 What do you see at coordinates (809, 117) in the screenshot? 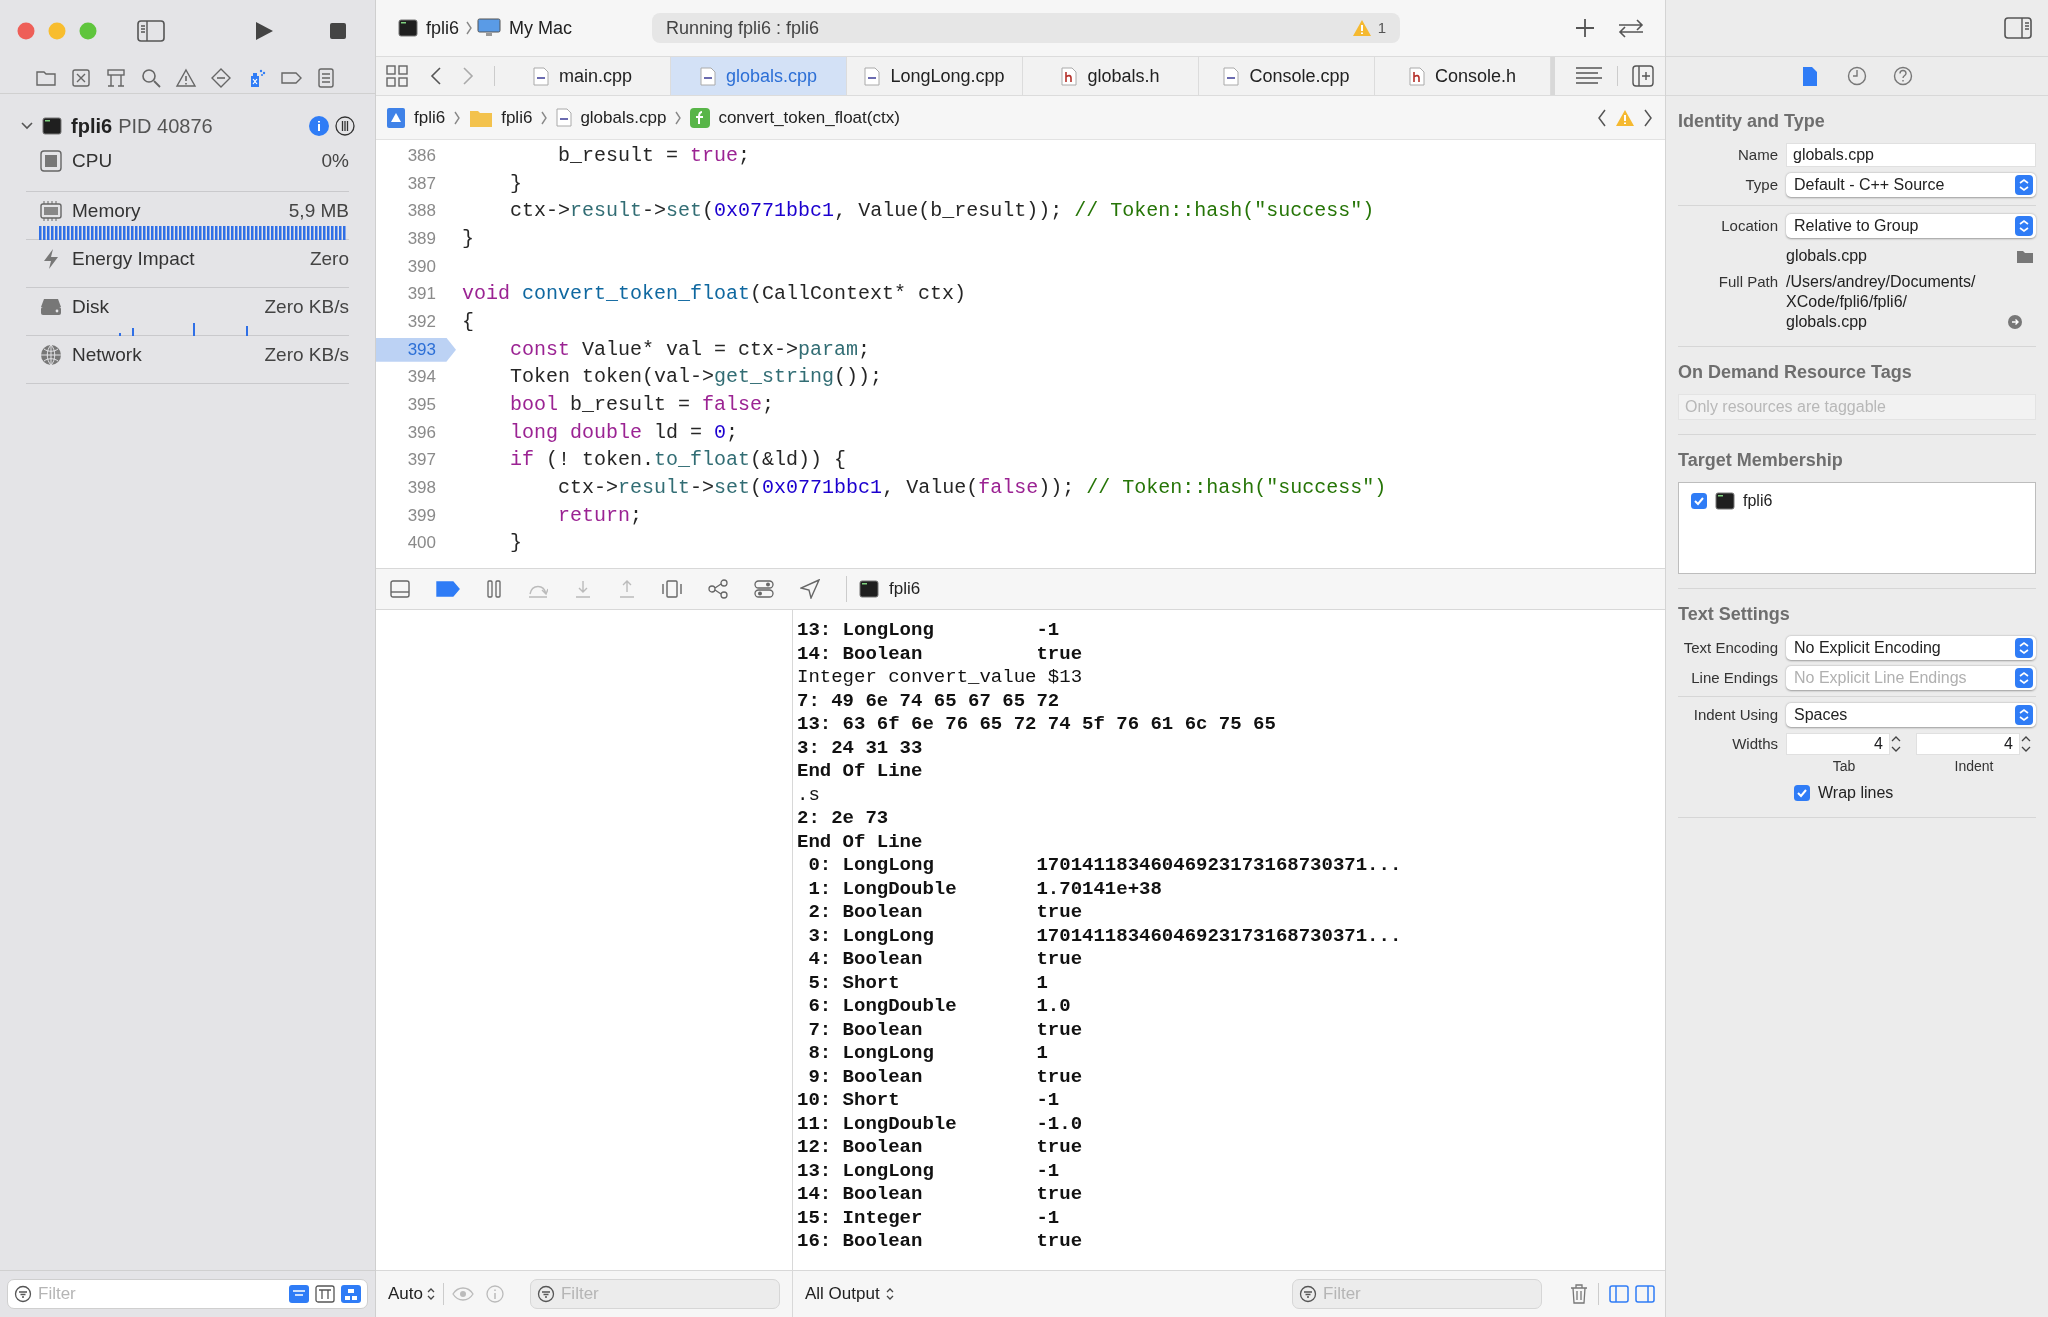
I see `breadcrumb-item: convert_token_float(ctx)` at bounding box center [809, 117].